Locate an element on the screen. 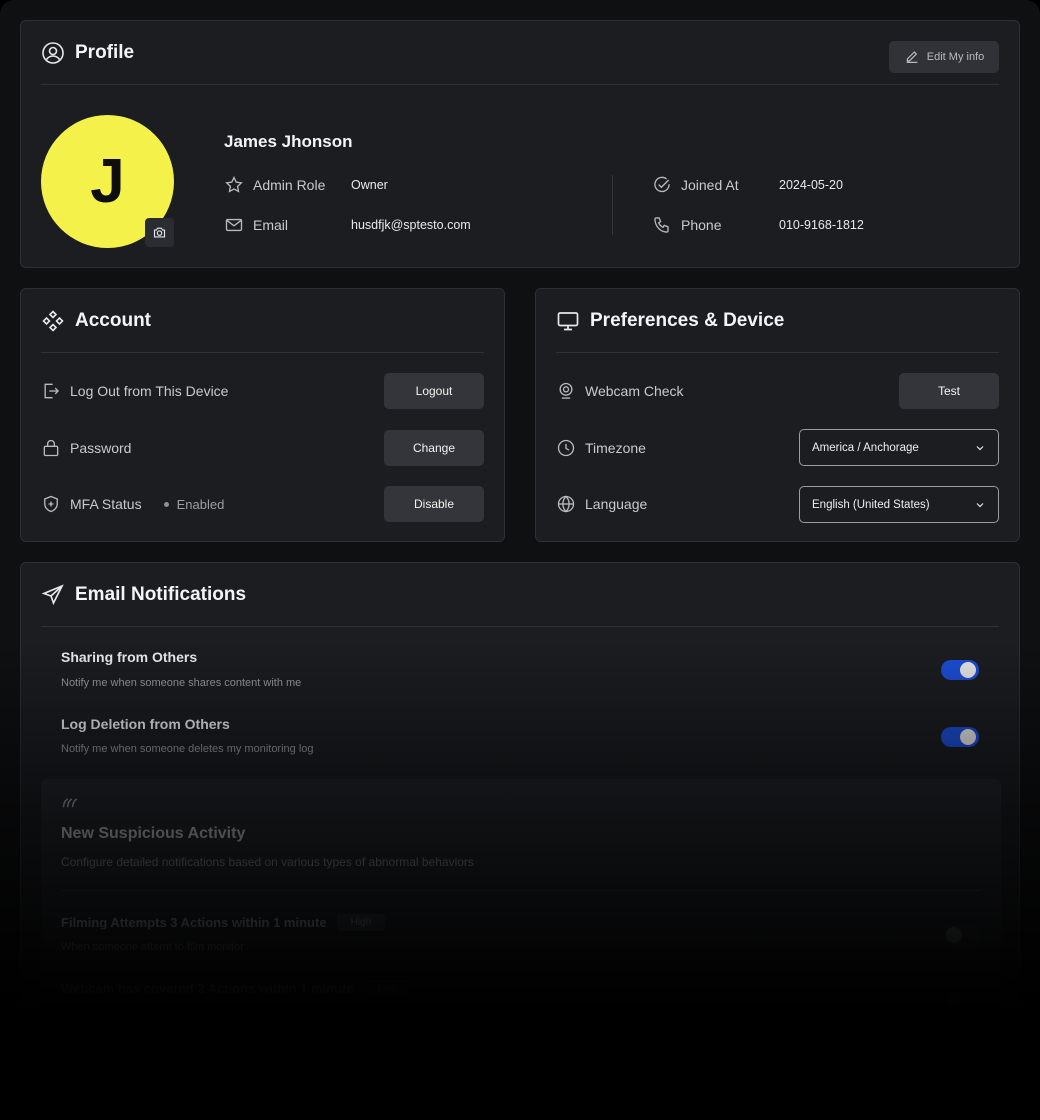  check-circle-icon is located at coordinates (662, 185).